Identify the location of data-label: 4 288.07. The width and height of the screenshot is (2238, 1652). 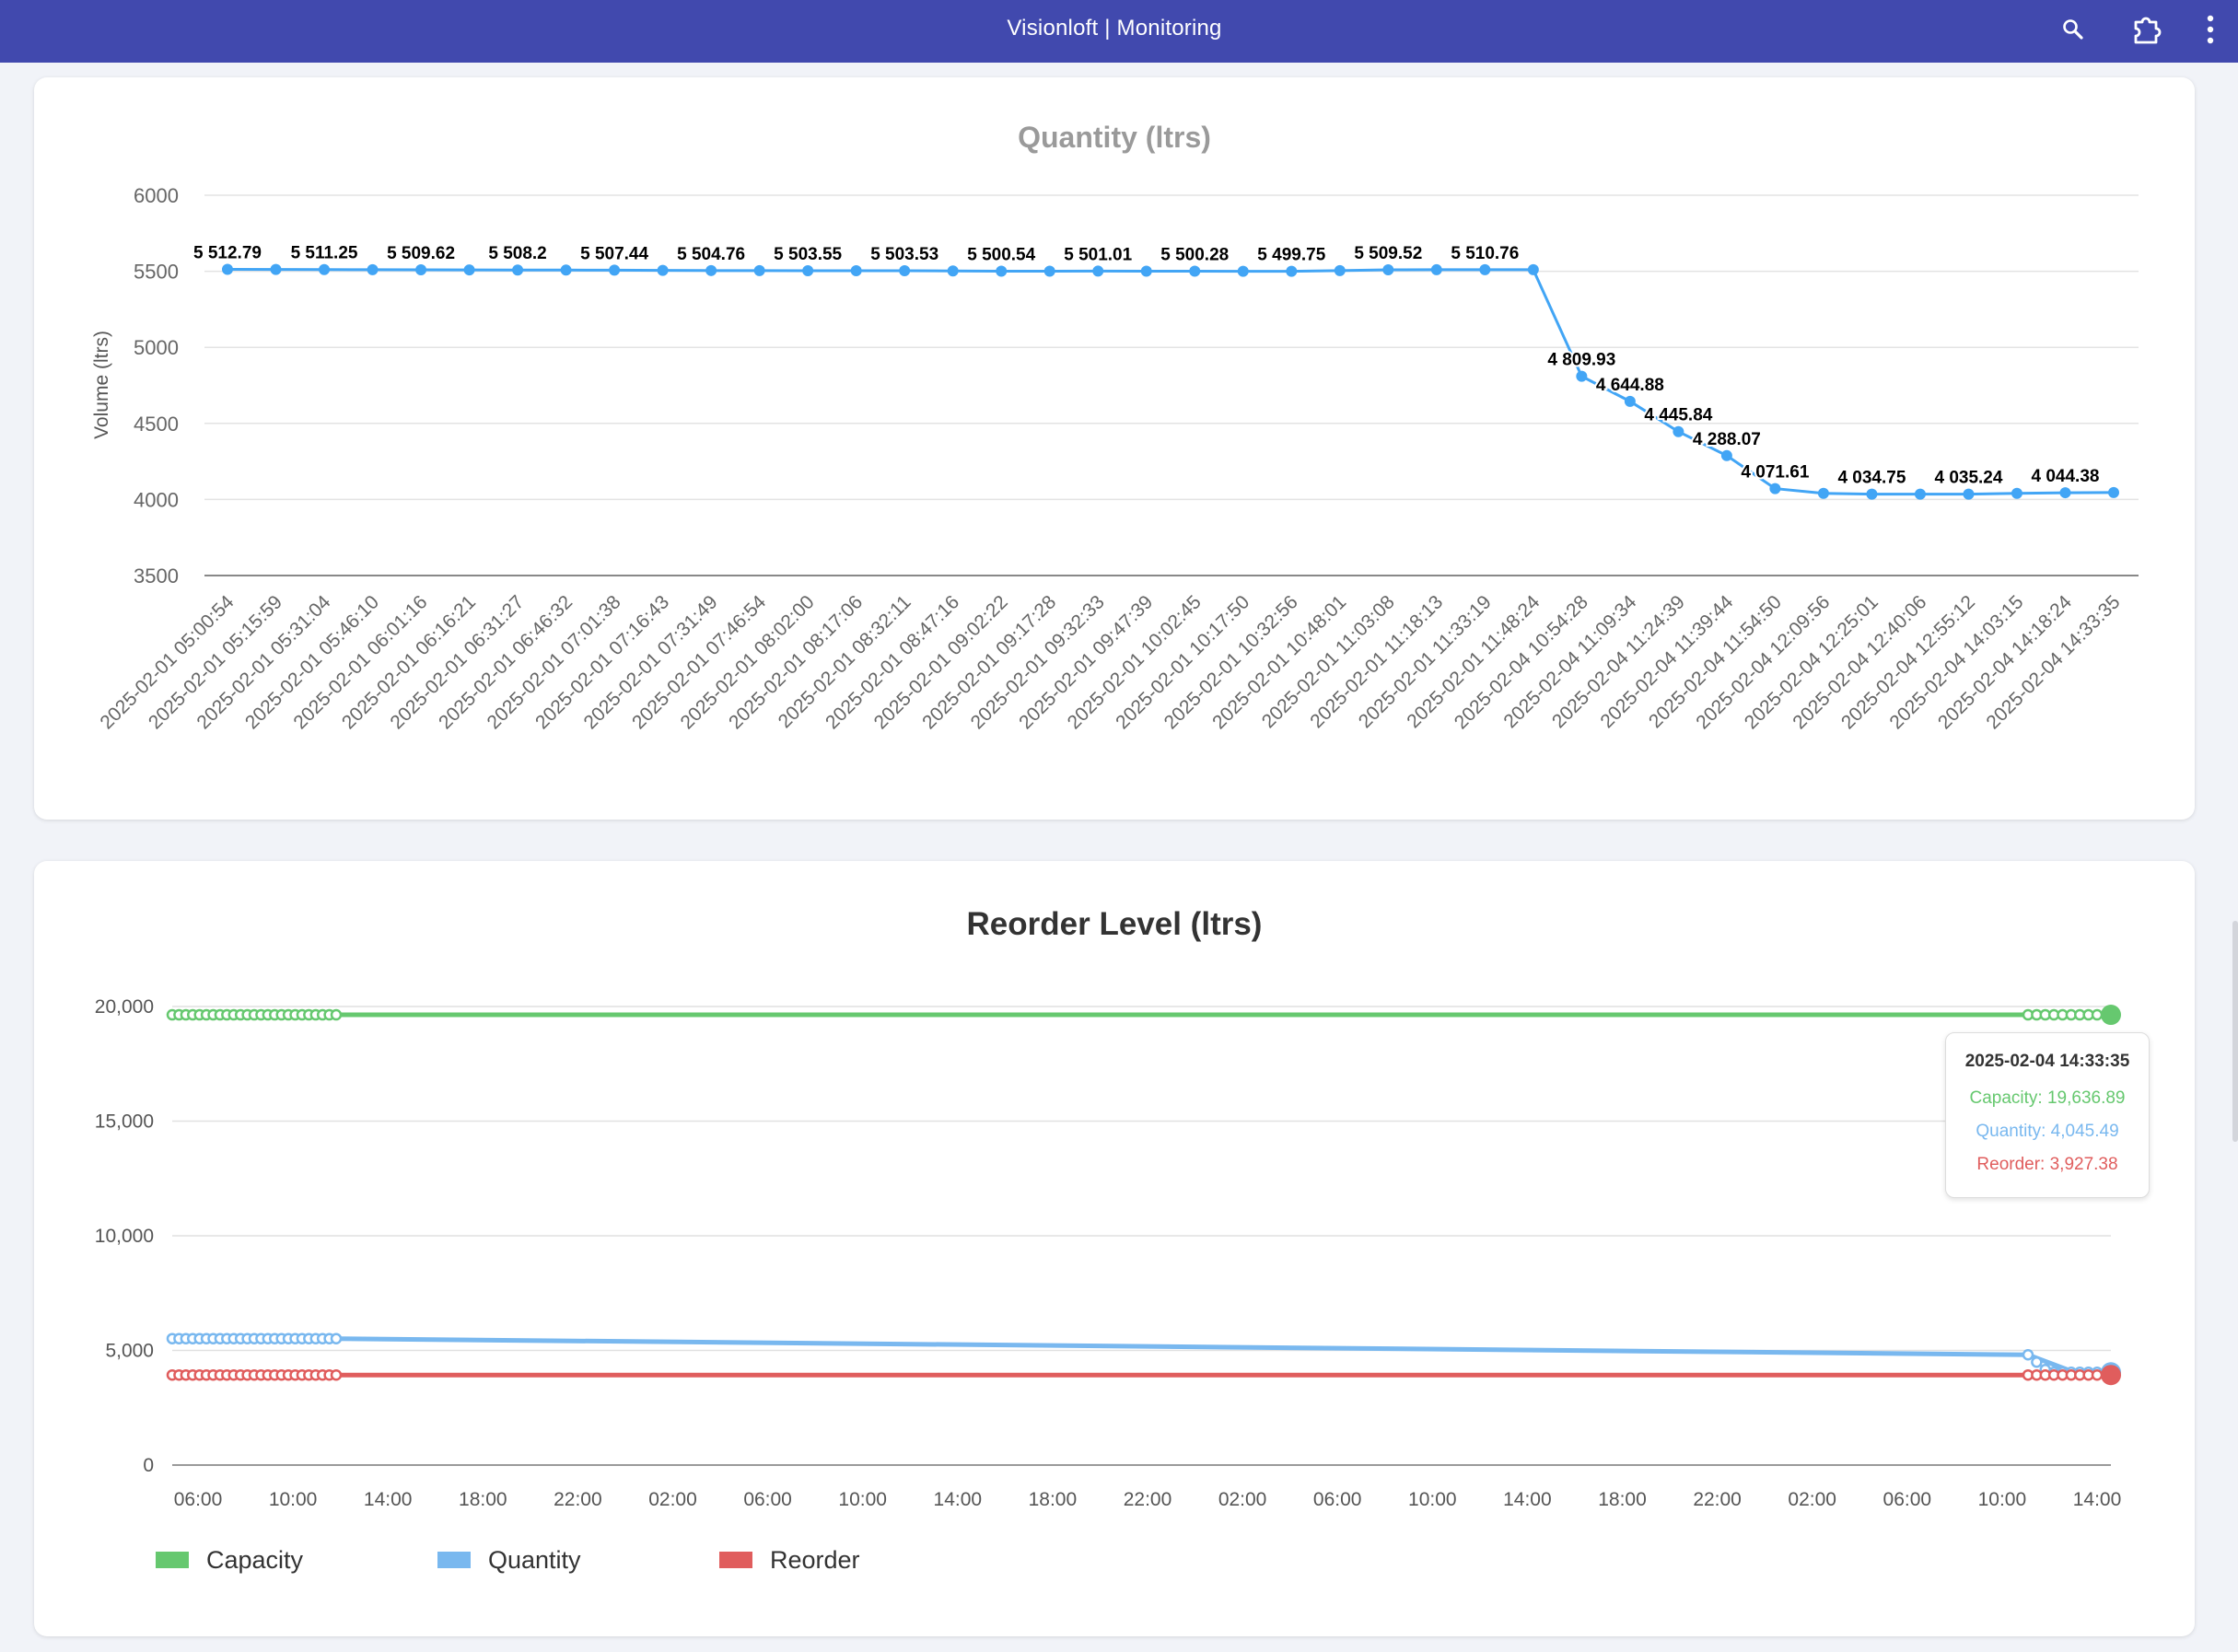
(1727, 439).